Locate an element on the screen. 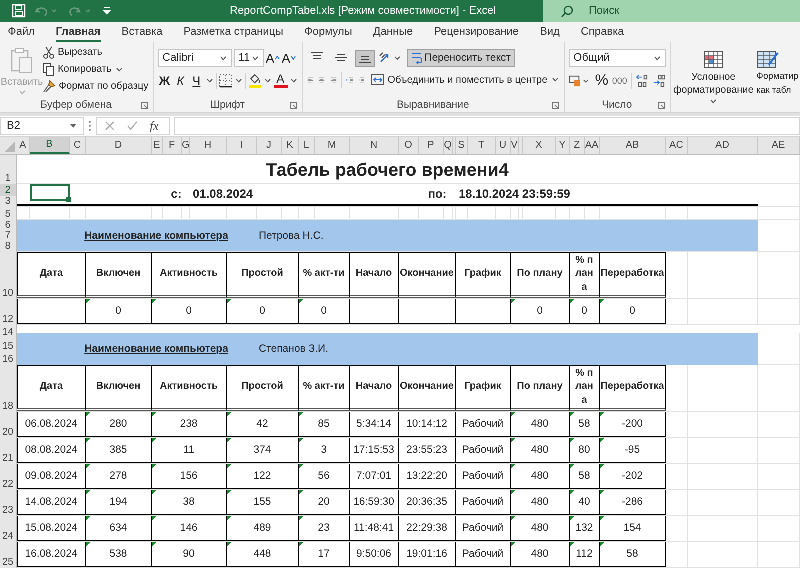  accounting-format-icon is located at coordinates (579, 81).